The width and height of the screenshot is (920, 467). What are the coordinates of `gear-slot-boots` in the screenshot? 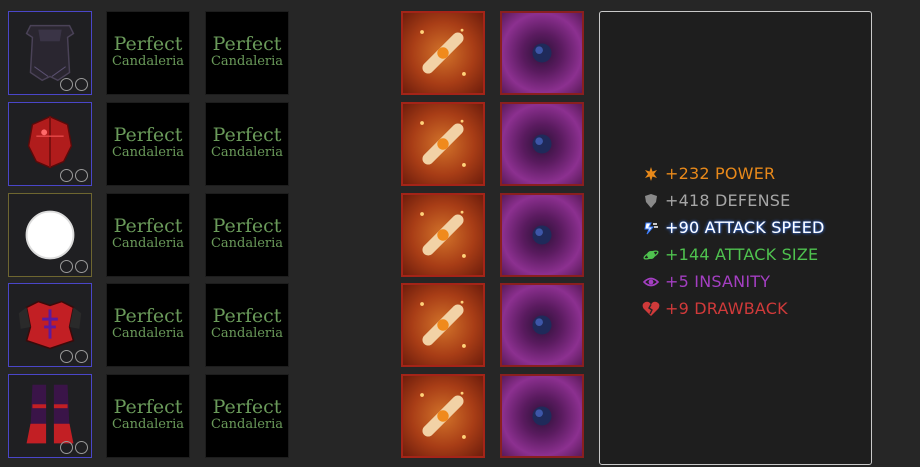 It's located at (50, 416).